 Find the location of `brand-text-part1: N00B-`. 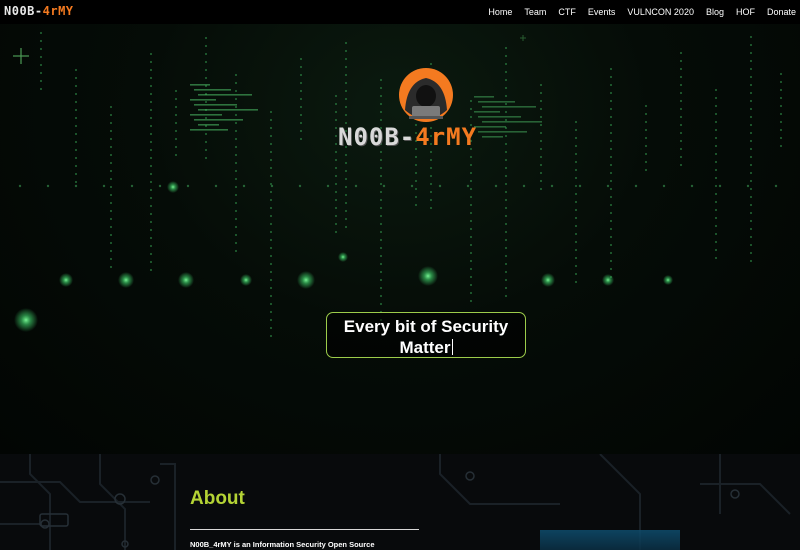

brand-text-part1: N00B- is located at coordinates (23, 11).